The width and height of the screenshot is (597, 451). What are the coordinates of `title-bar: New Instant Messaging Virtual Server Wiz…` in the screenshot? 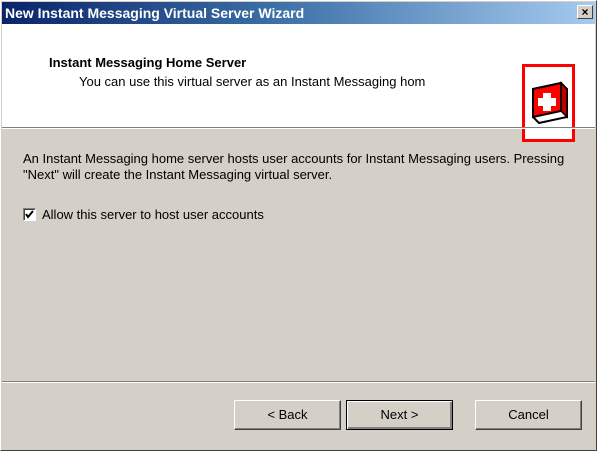 It's located at (298, 13).